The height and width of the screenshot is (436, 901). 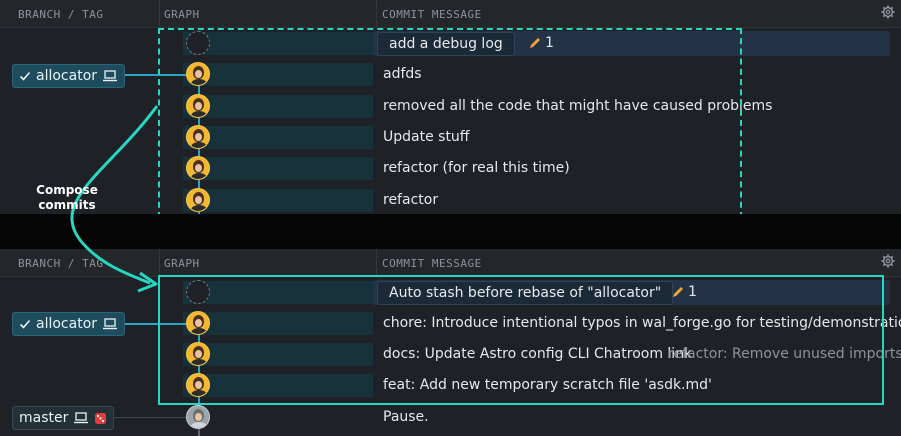 I want to click on panel-gap, so click(x=450, y=231).